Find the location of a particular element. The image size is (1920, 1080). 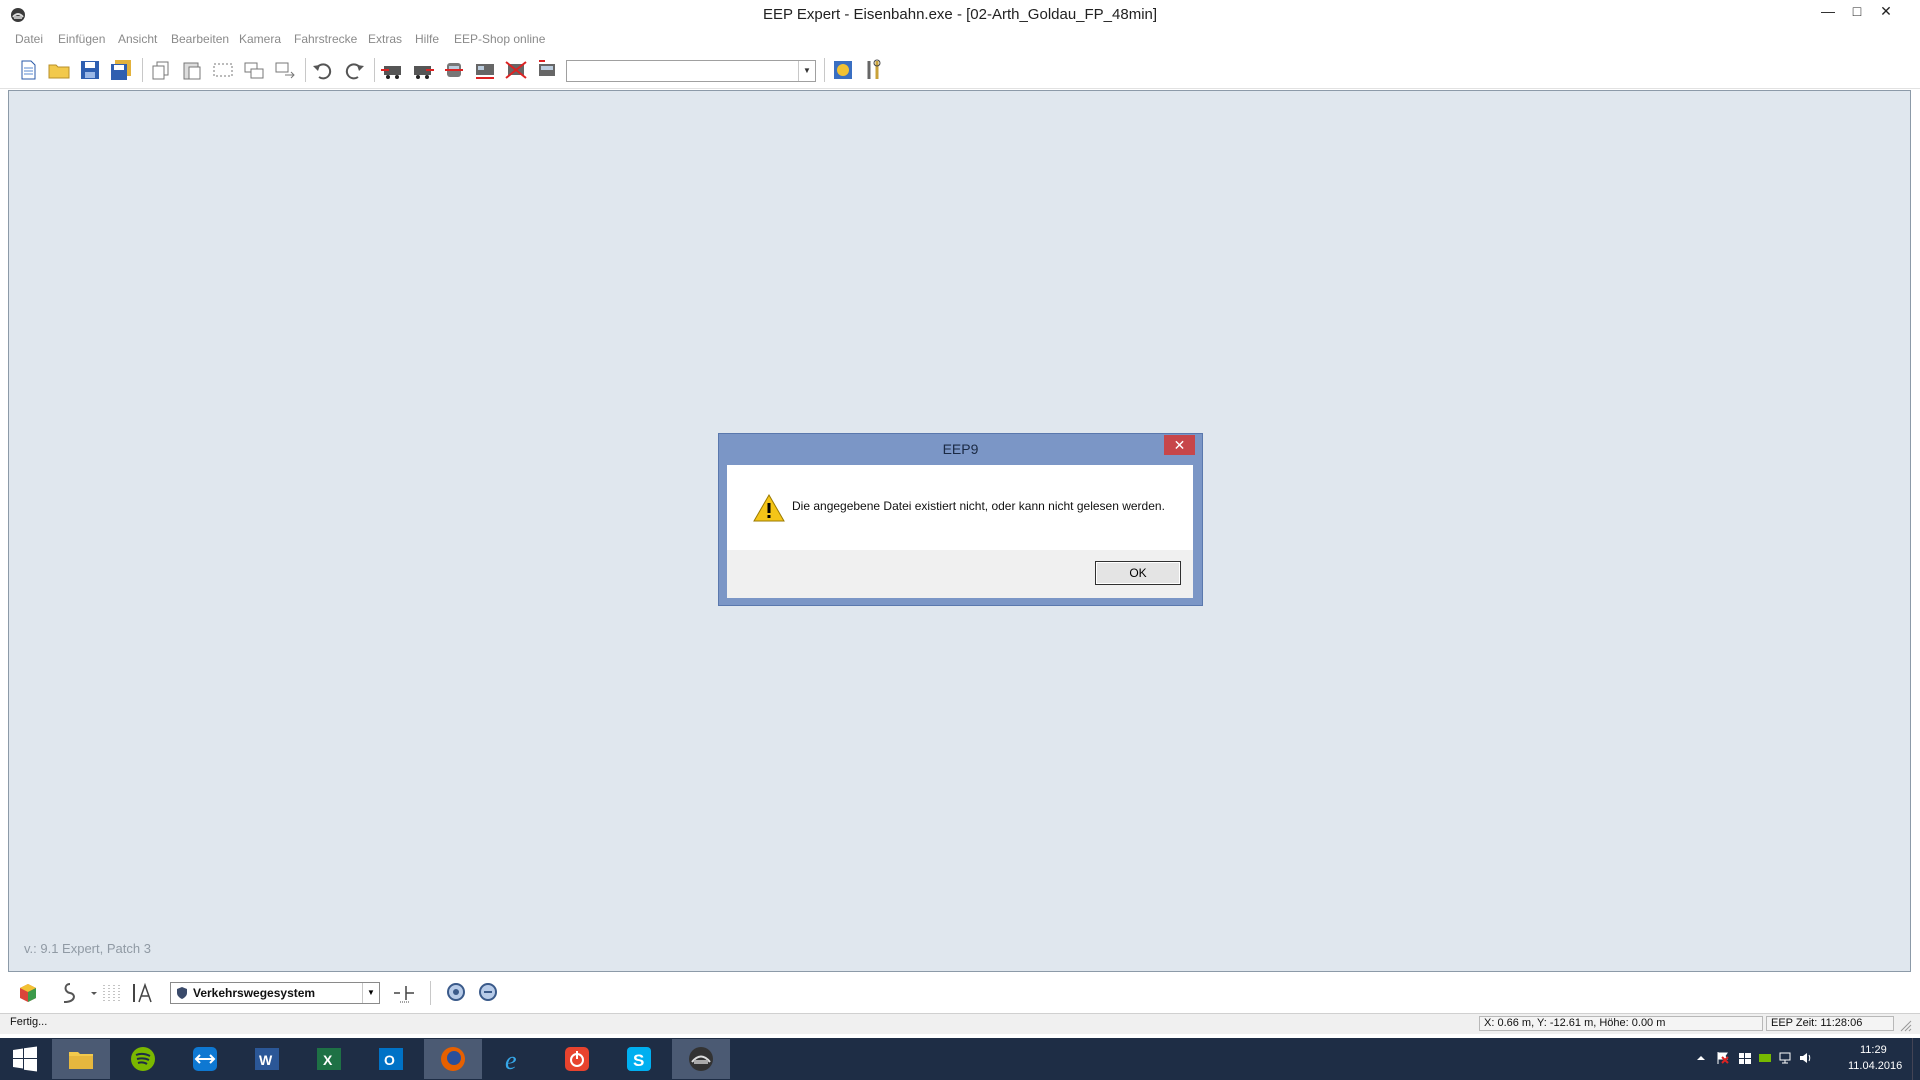

flag-alert-icon is located at coordinates (1723, 1058).